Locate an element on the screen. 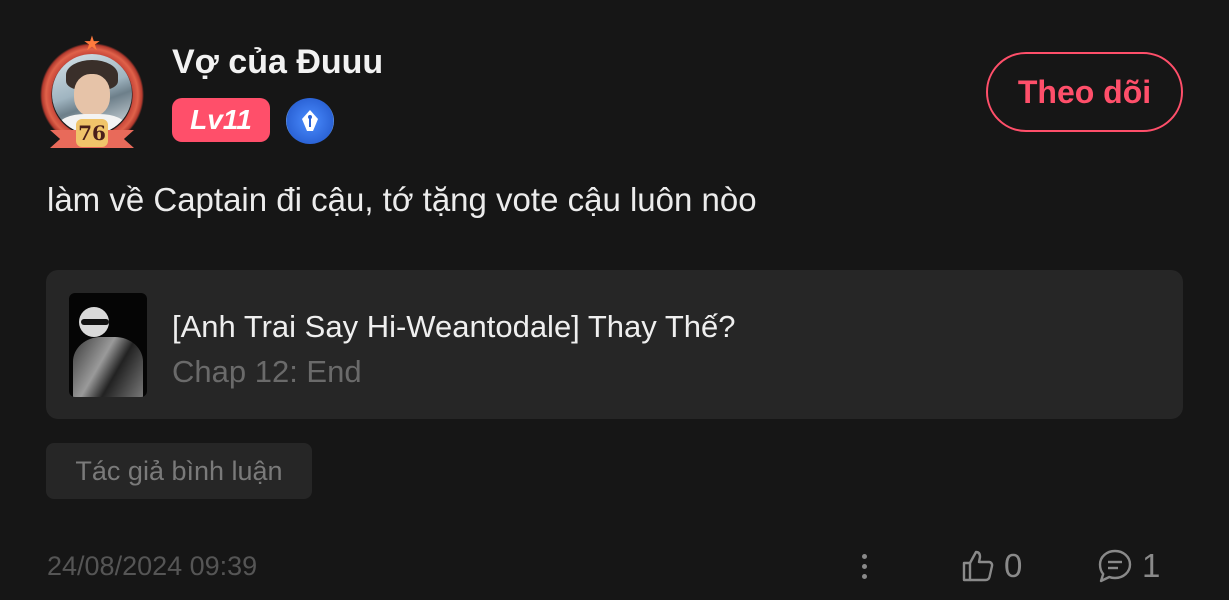 Image resolution: width=1229 pixels, height=600 pixels. story-title: [Anh Trai Say Hi-Weantodale] Thay Thế? is located at coordinates (454, 326).